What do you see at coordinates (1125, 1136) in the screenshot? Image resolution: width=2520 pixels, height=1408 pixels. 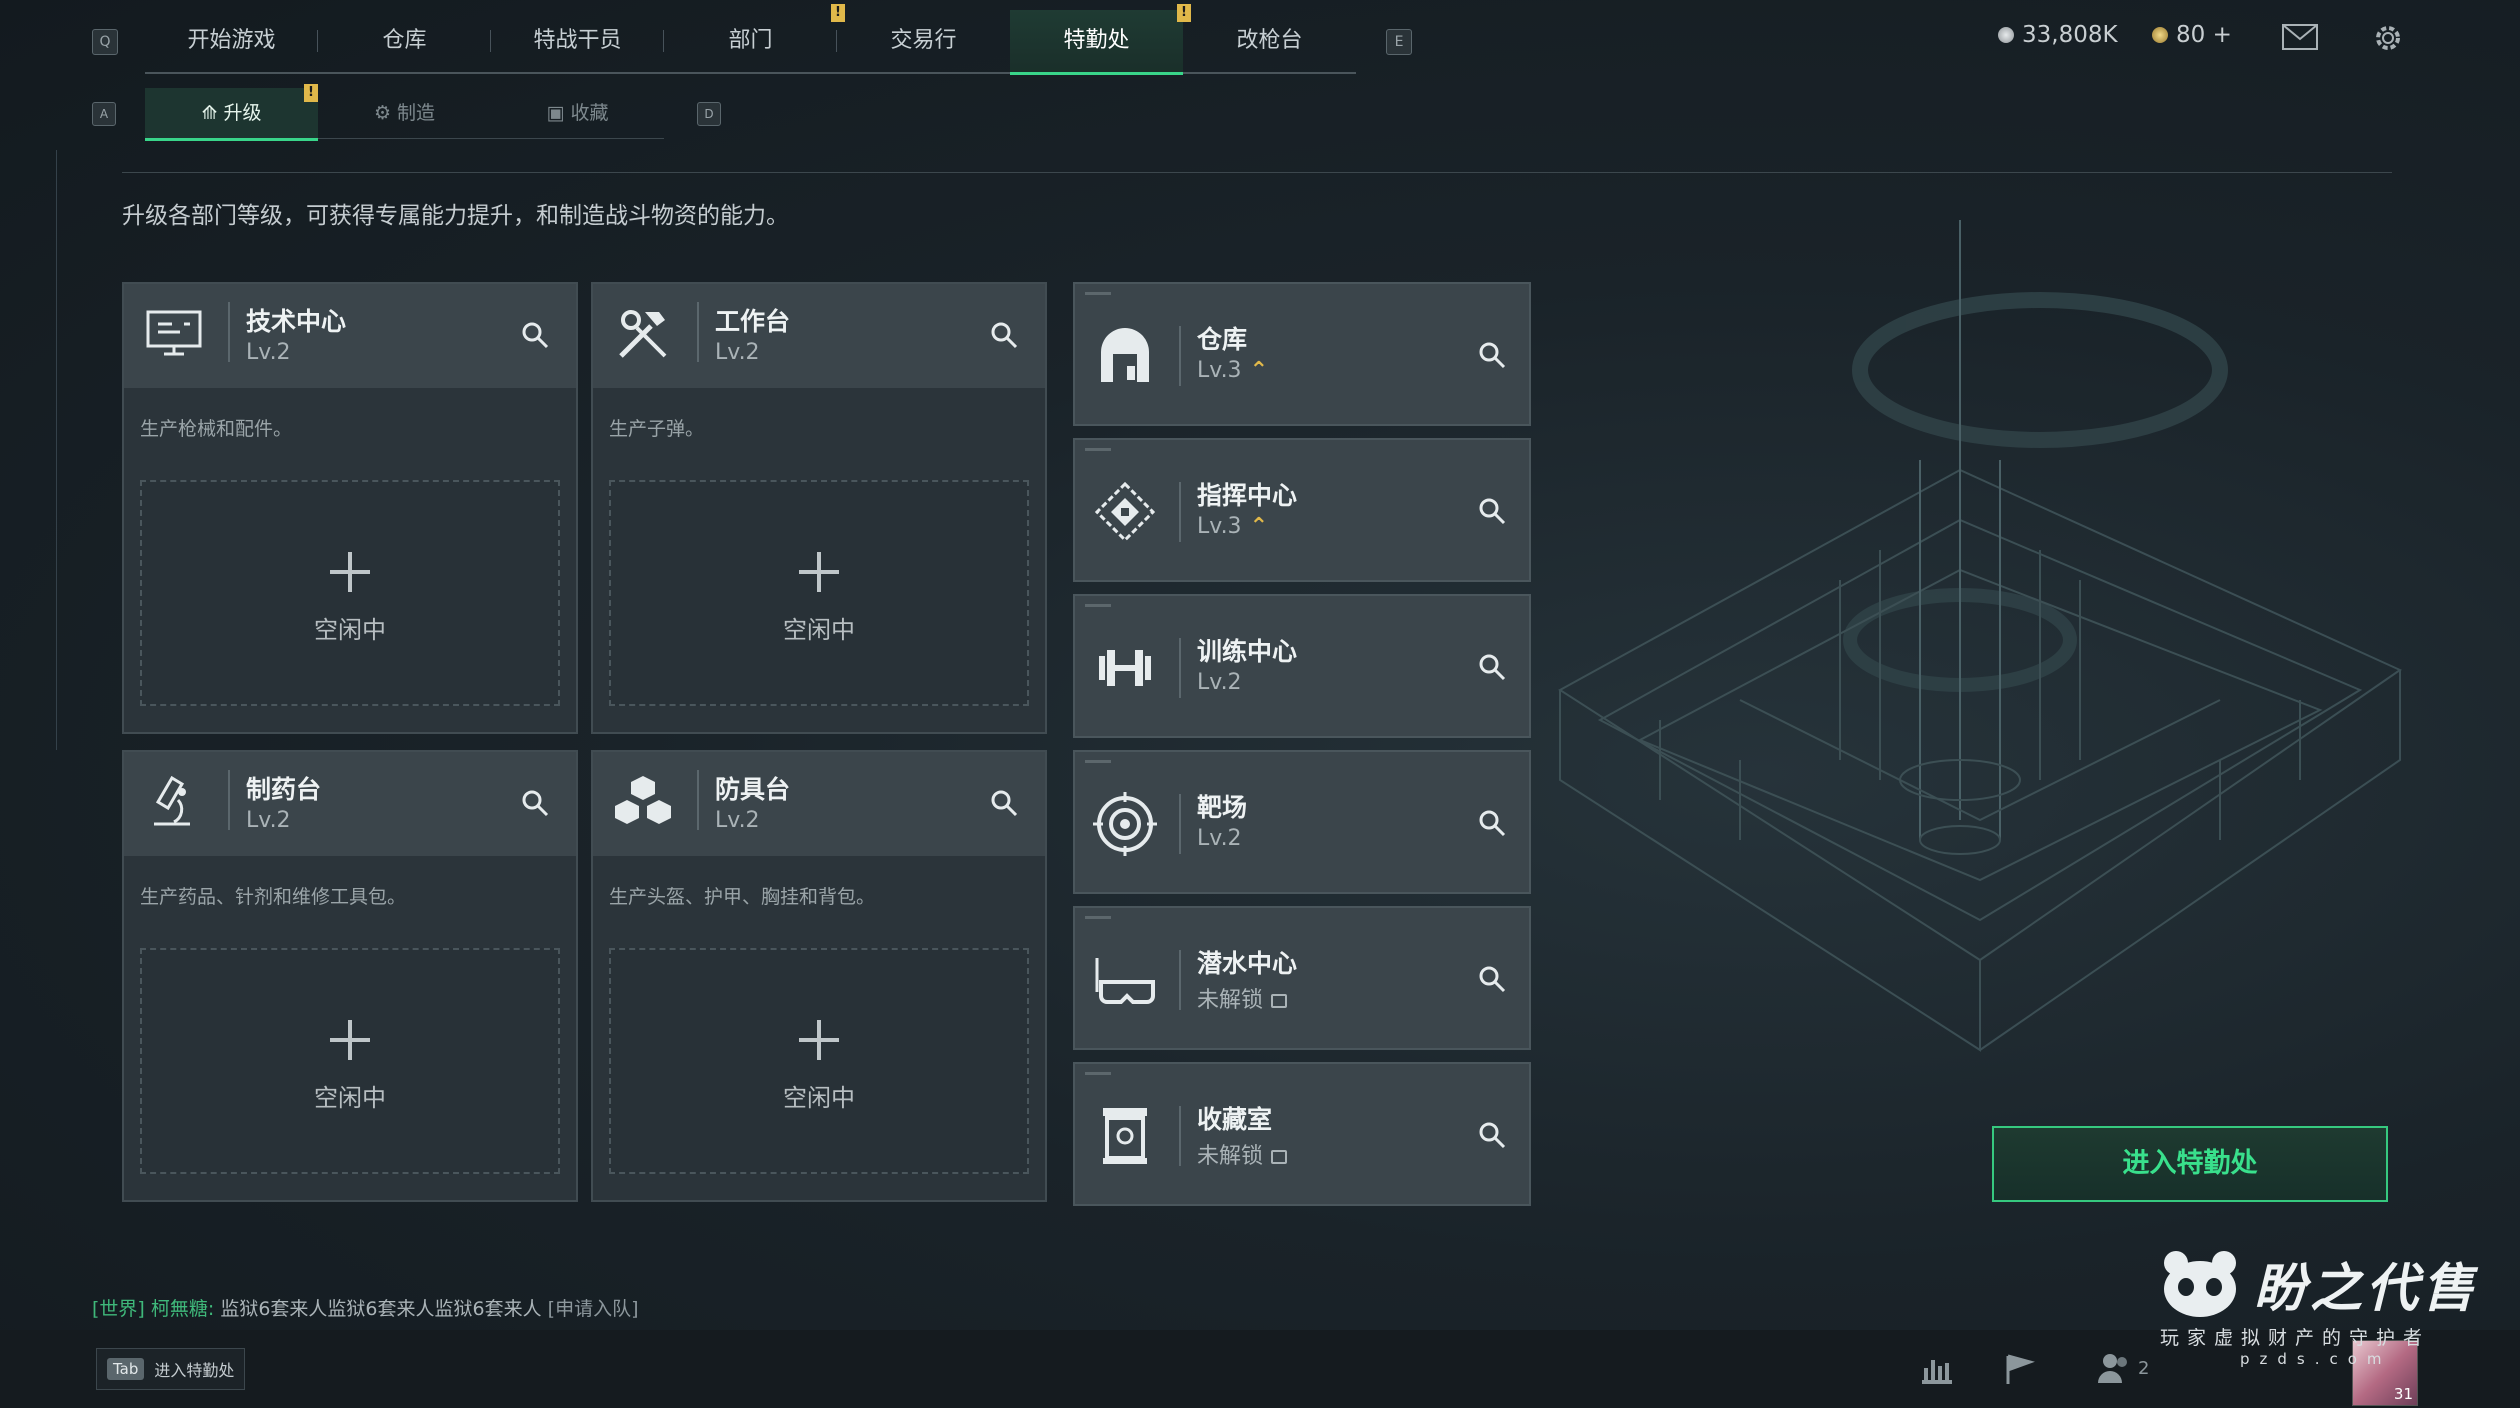 I see `trophy-case-icon` at bounding box center [1125, 1136].